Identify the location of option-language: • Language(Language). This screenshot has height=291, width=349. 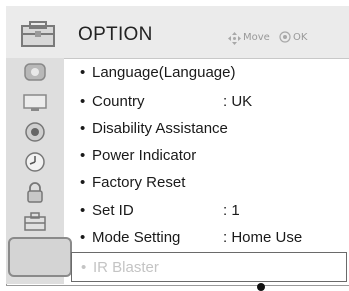
(207, 73).